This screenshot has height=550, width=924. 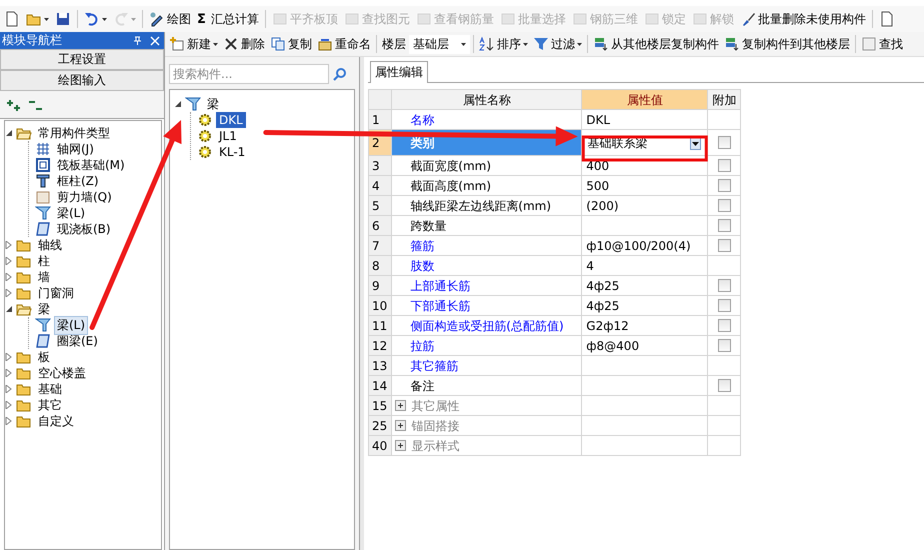 I want to click on property-name: 跨数量, so click(x=428, y=225).